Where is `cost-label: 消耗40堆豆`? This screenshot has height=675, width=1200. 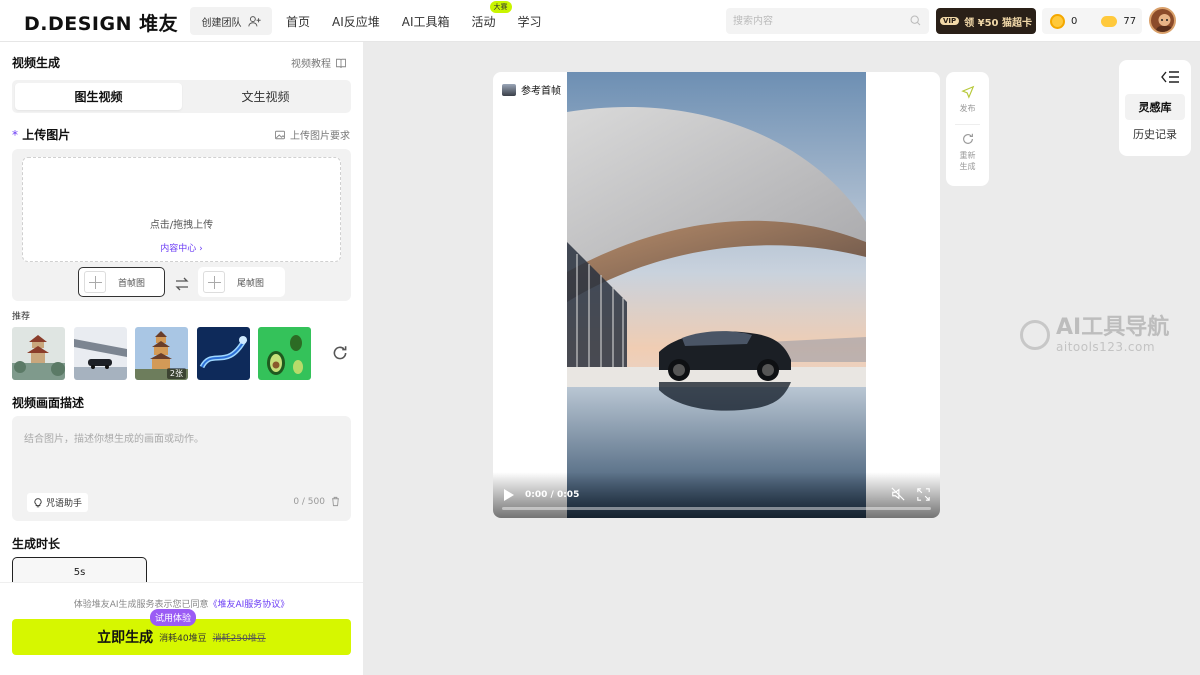
cost-label: 消耗40堆豆 is located at coordinates (183, 638).